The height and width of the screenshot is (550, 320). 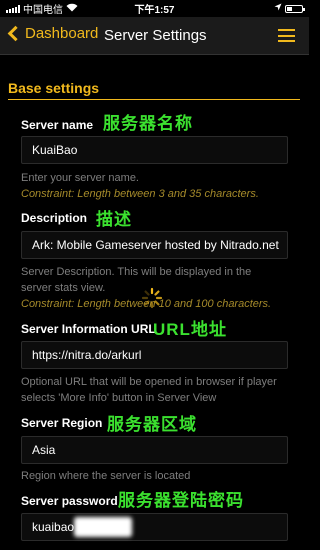 What do you see at coordinates (295, 8) in the screenshot?
I see `battery-icon` at bounding box center [295, 8].